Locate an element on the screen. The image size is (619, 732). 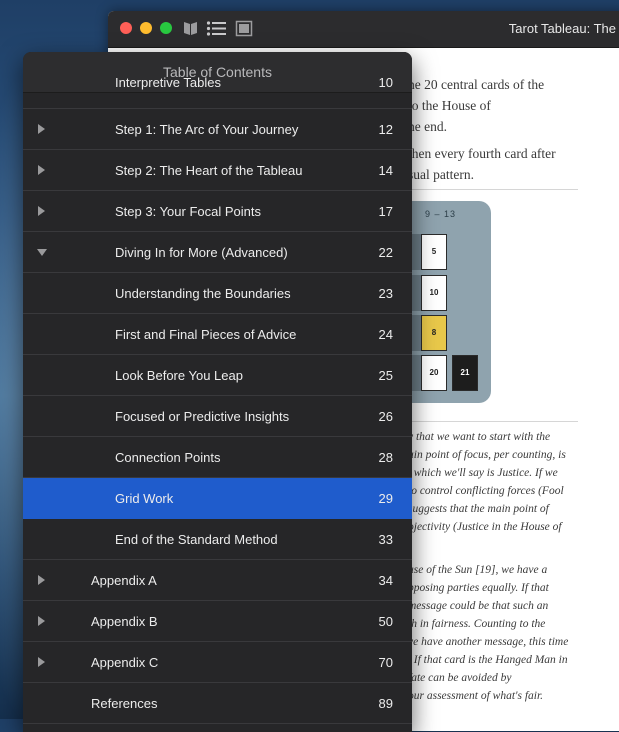
toc-item-diving-in: Diving In for More (Advanced) 22 is located at coordinates (217, 252).